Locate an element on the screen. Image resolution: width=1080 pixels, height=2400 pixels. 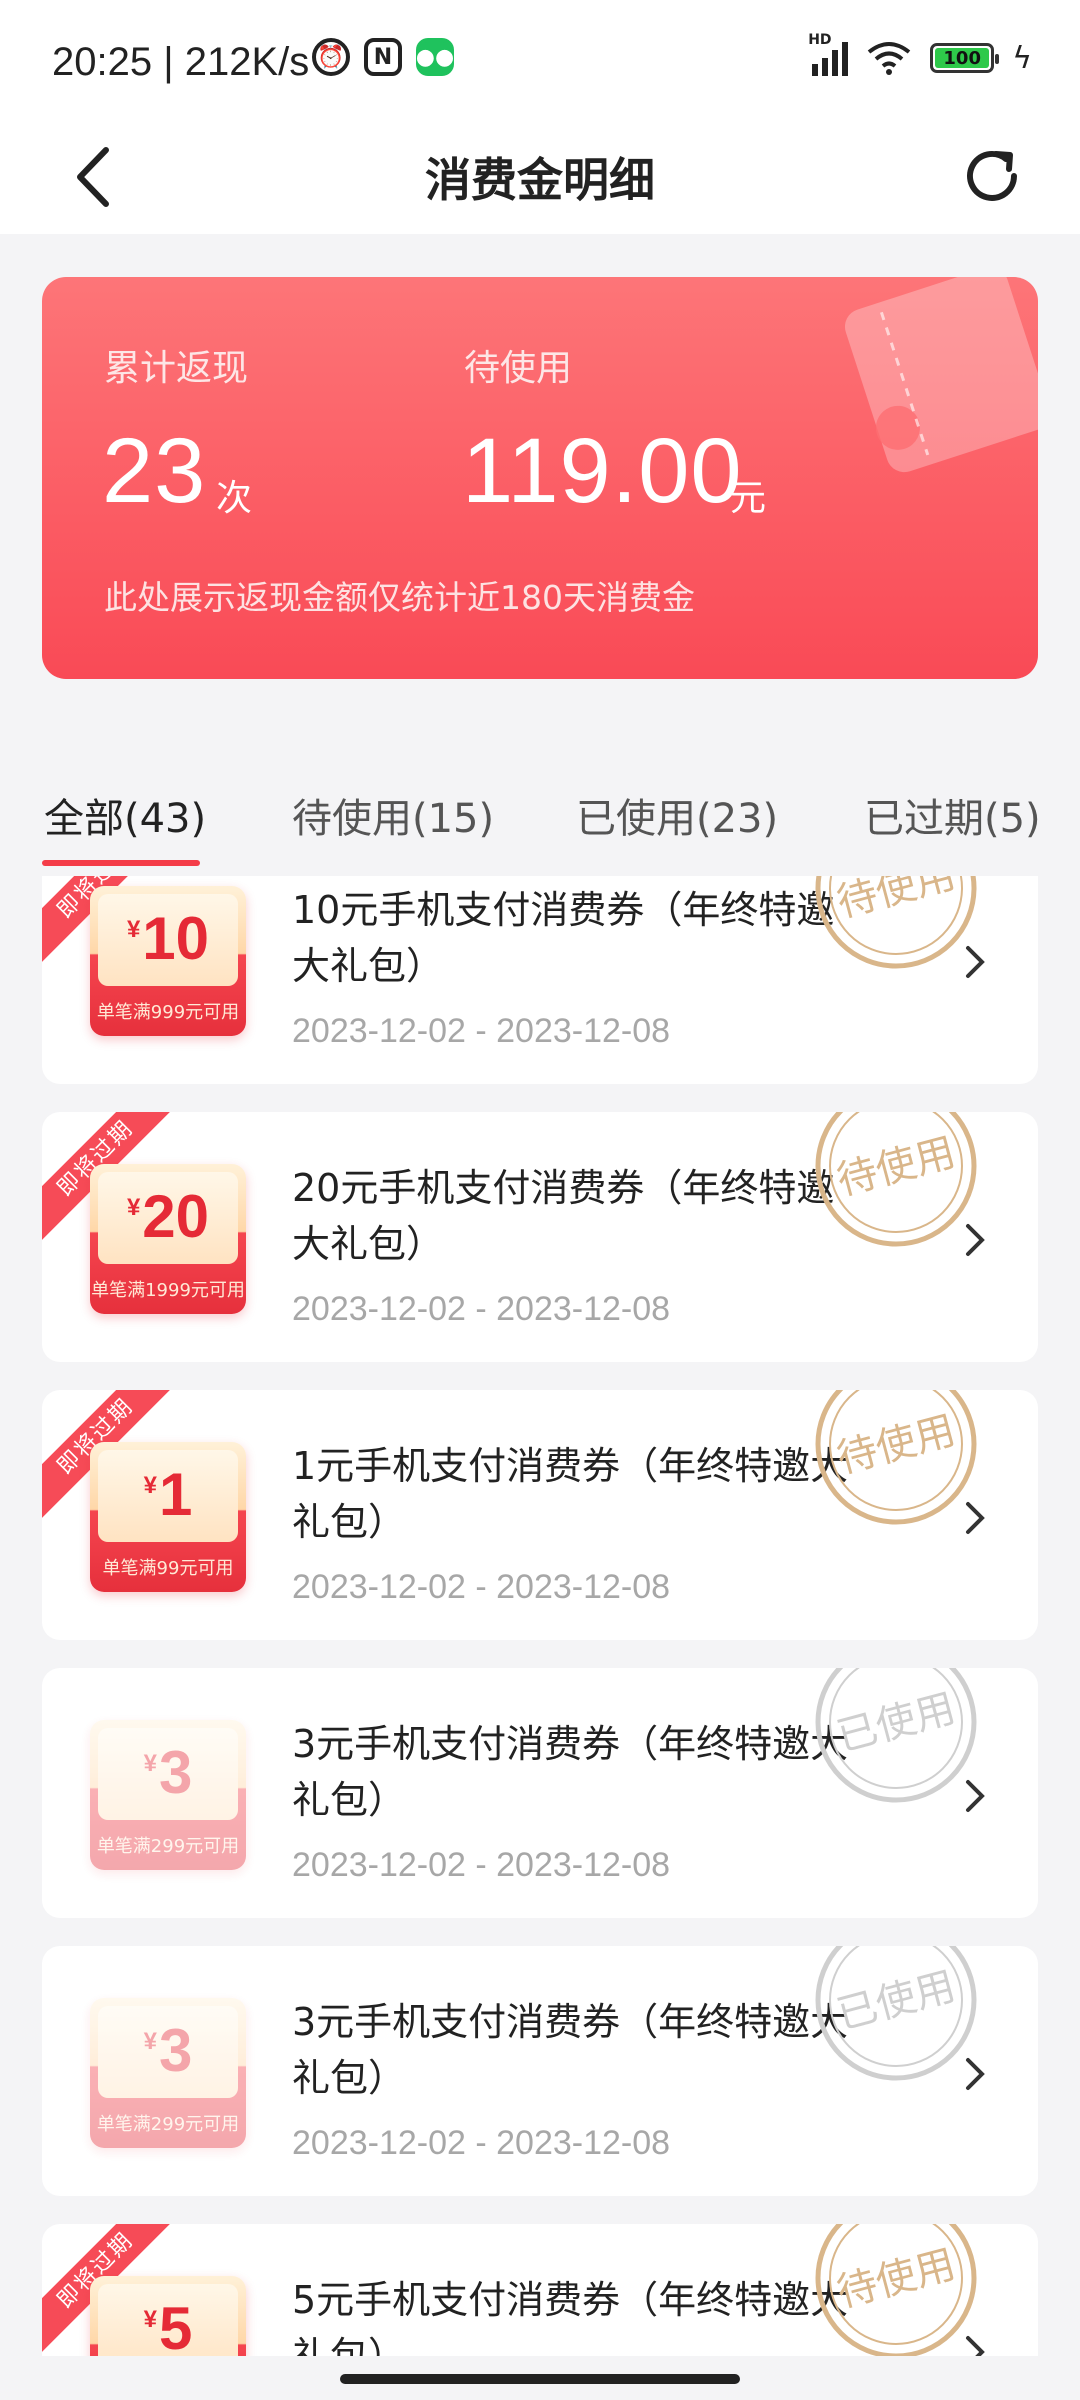
tab-all: 全部(43) is located at coordinates (125, 815).